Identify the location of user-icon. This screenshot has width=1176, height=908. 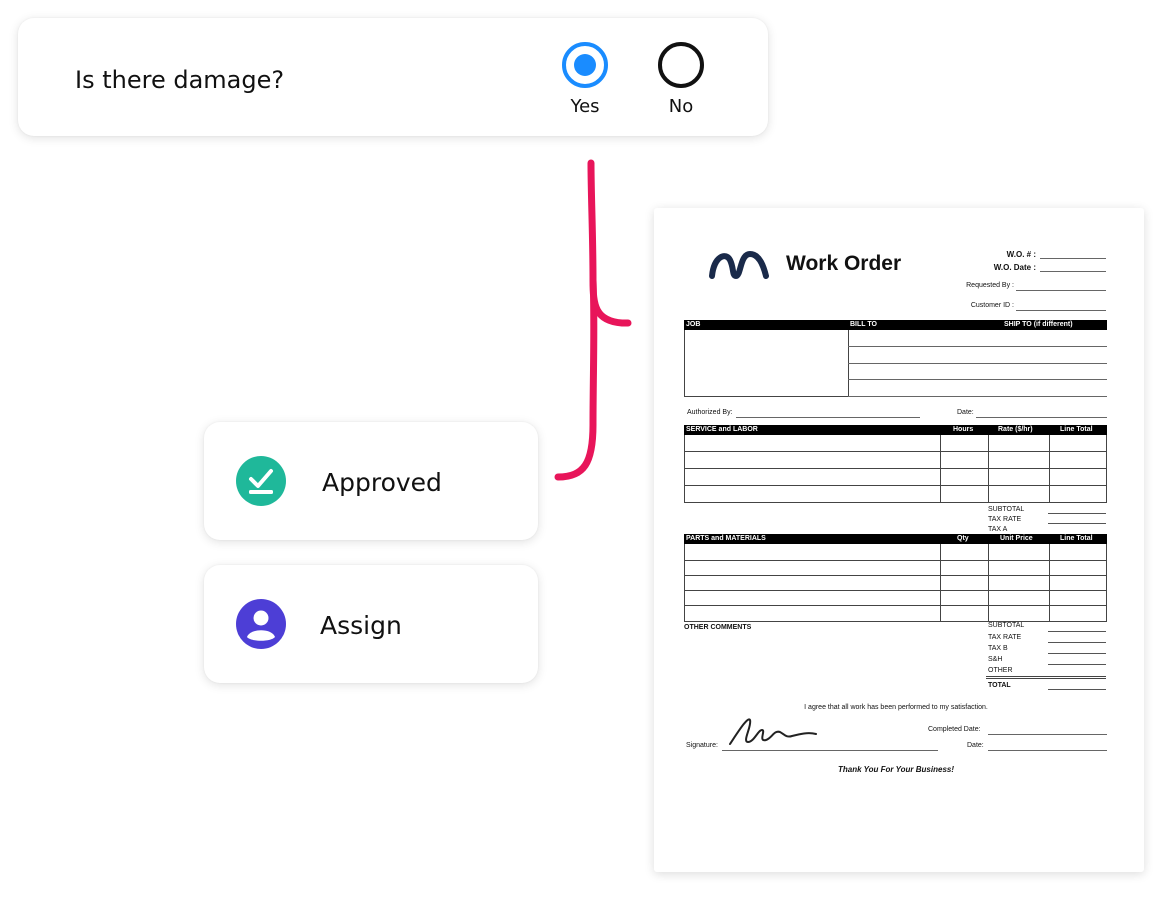
(261, 624).